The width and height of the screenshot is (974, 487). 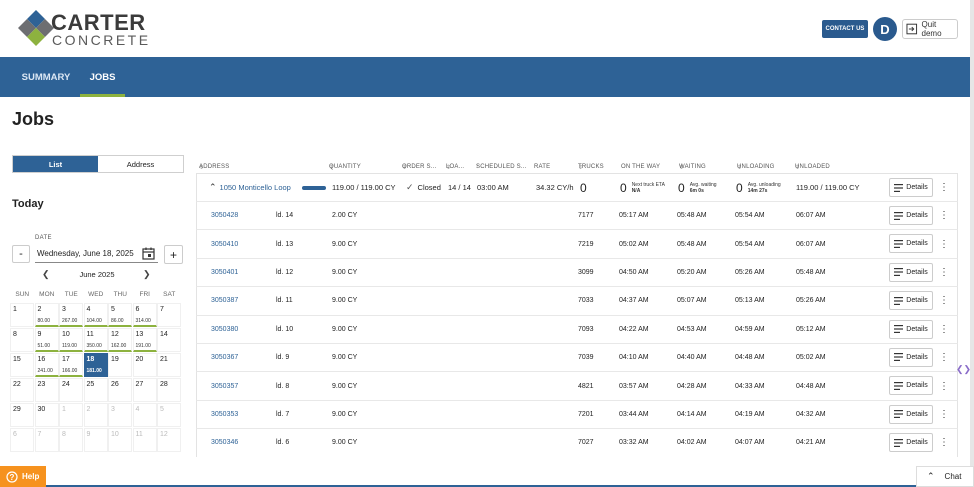 What do you see at coordinates (46, 77) in the screenshot?
I see `tab-summary: SUMMARY` at bounding box center [46, 77].